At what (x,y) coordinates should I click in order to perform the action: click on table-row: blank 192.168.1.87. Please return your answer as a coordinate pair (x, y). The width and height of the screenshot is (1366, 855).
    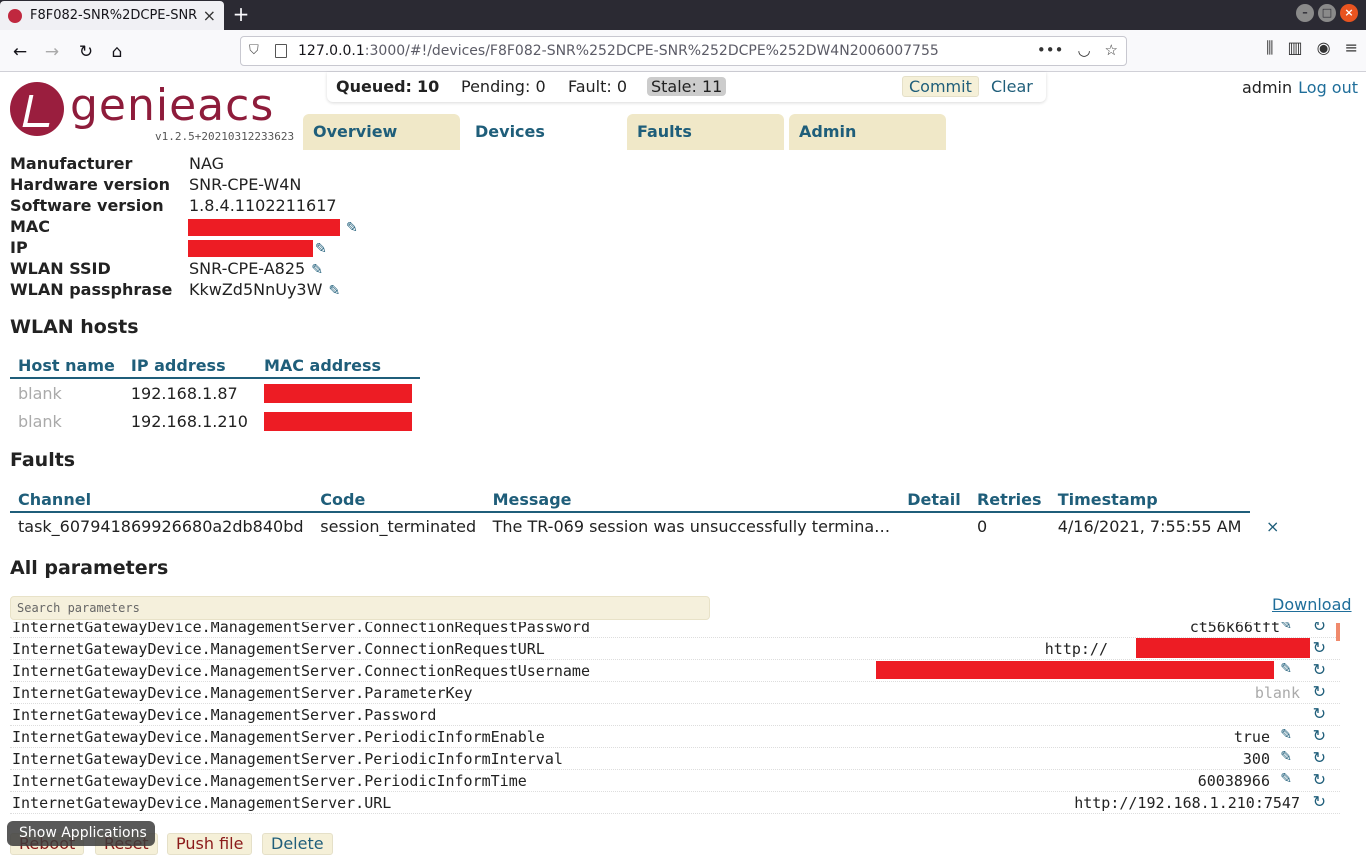
    Looking at the image, I should click on (215, 392).